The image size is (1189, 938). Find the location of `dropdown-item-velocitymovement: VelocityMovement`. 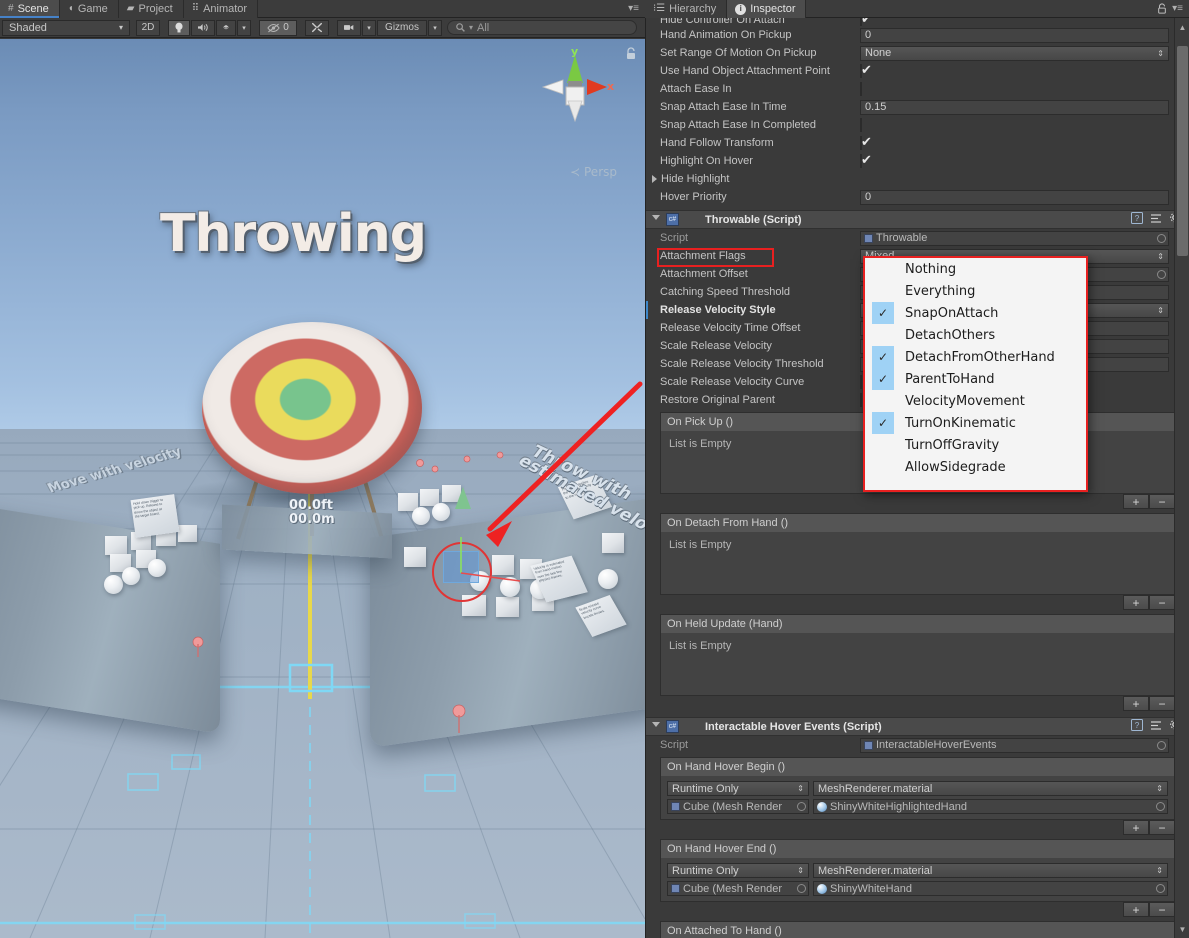

dropdown-item-velocitymovement: VelocityMovement is located at coordinates (975, 401).